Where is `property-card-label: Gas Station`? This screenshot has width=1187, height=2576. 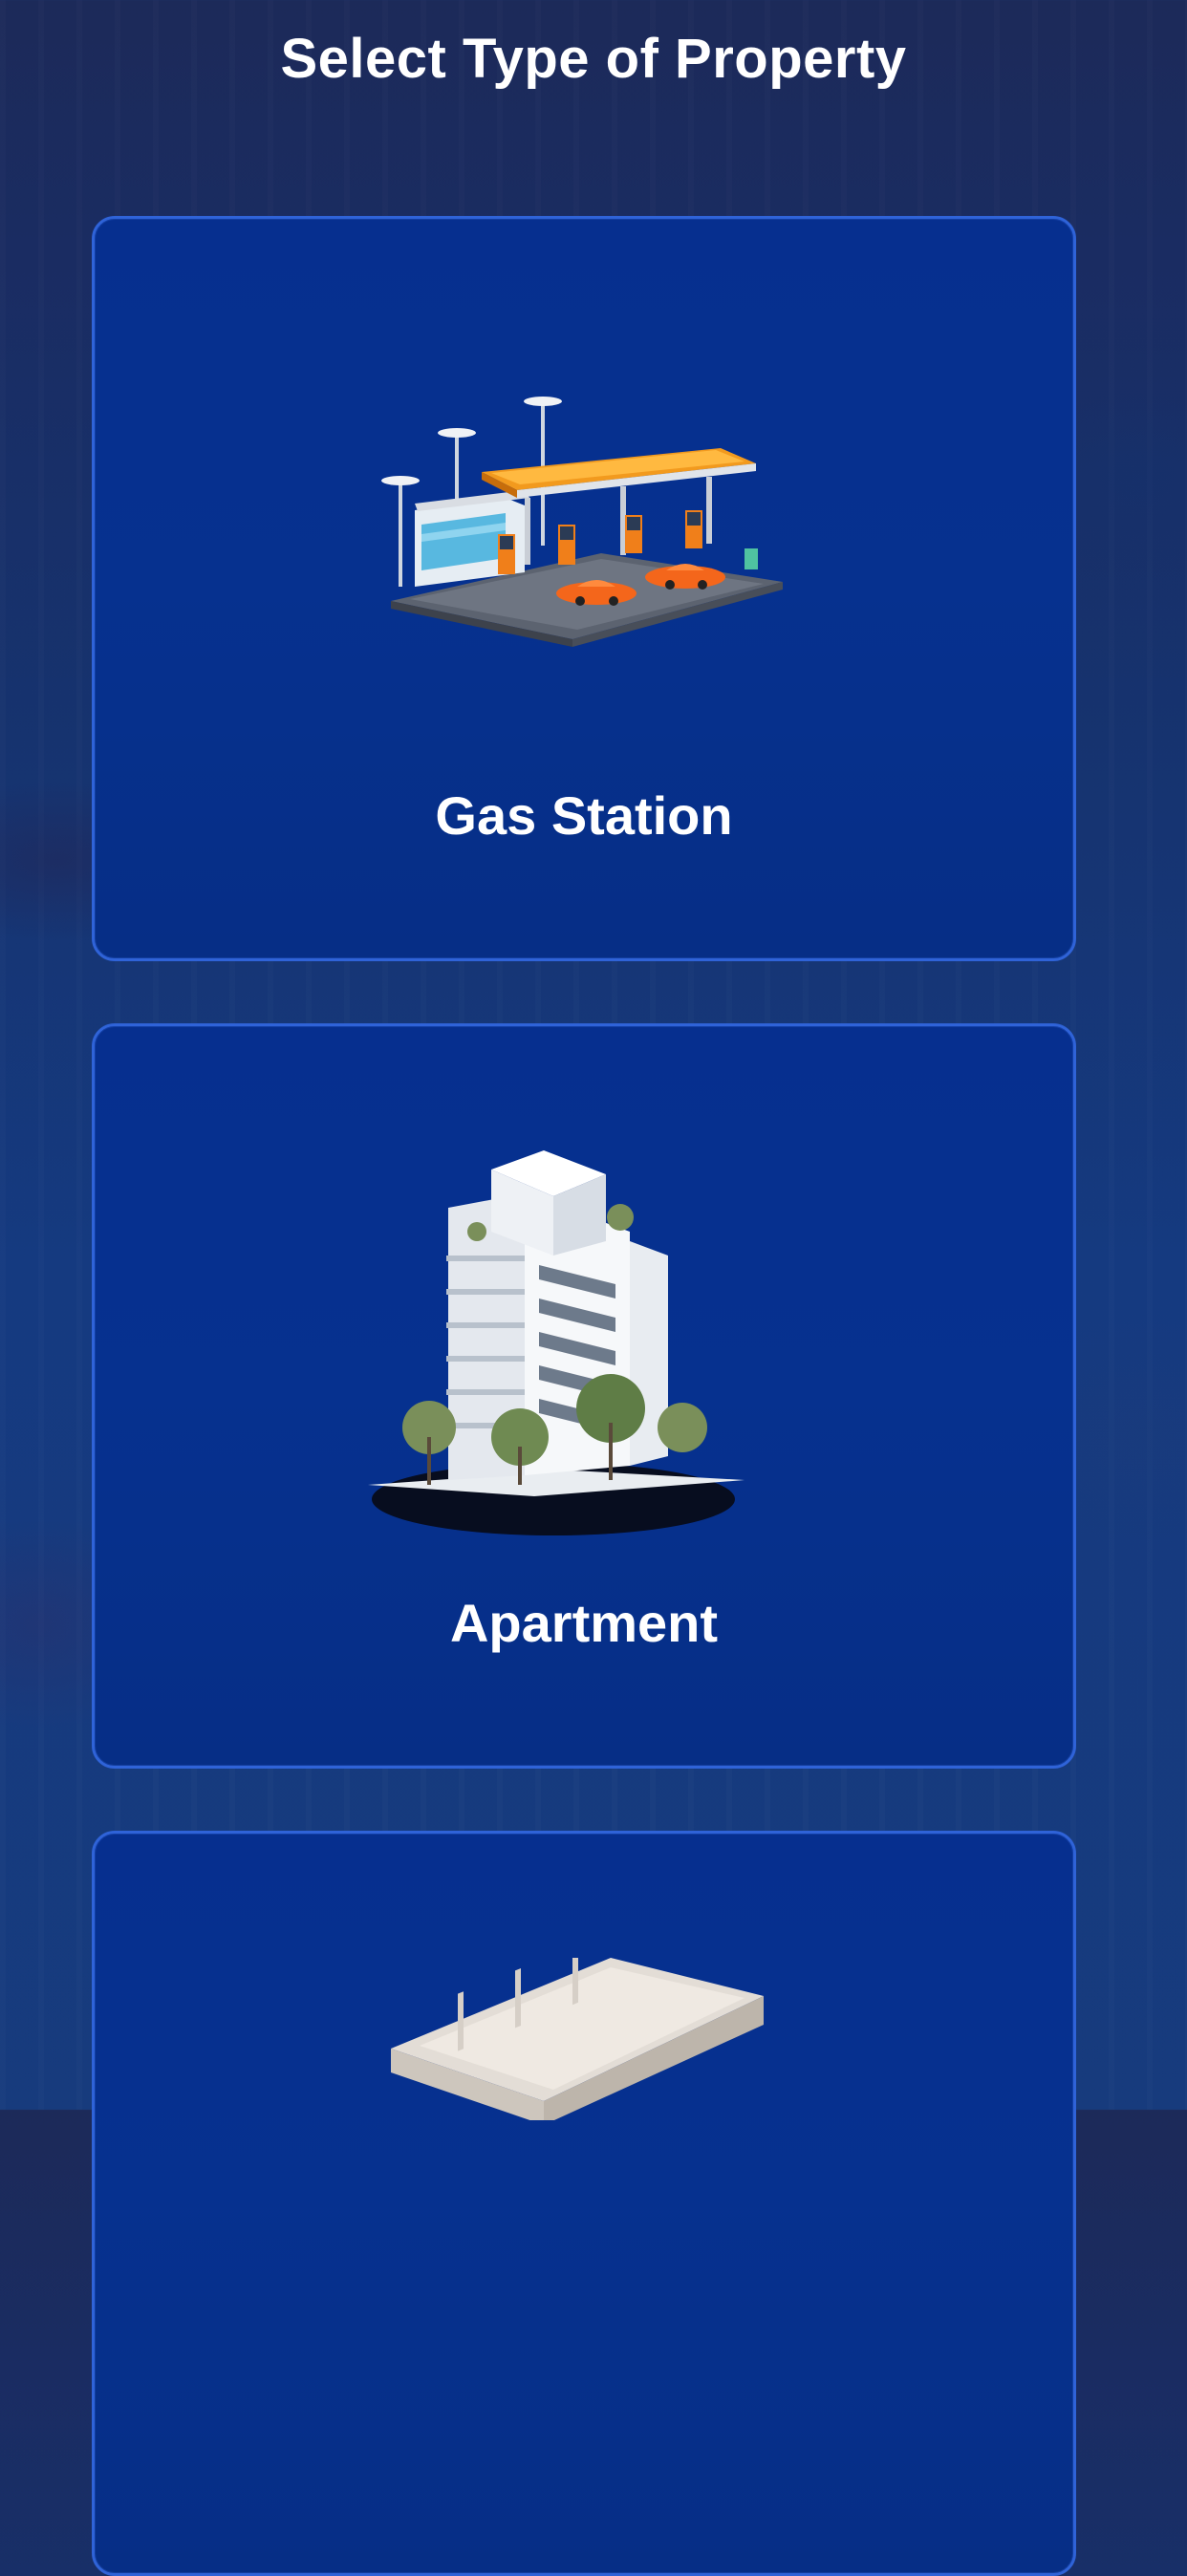 property-card-label: Gas Station is located at coordinates (584, 815).